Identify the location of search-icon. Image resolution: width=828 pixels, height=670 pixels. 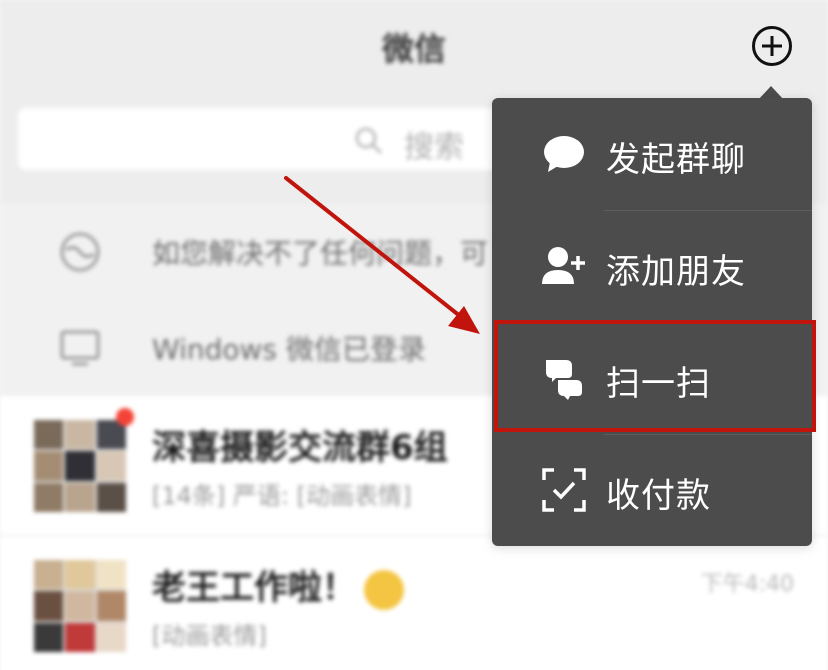
(368, 140).